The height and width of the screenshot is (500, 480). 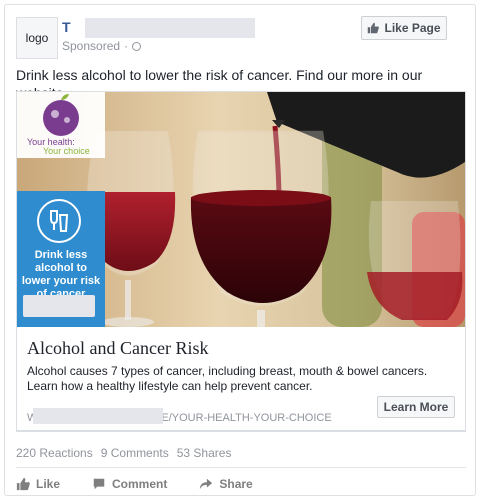 What do you see at coordinates (226, 484) in the screenshot?
I see `share-button: Share` at bounding box center [226, 484].